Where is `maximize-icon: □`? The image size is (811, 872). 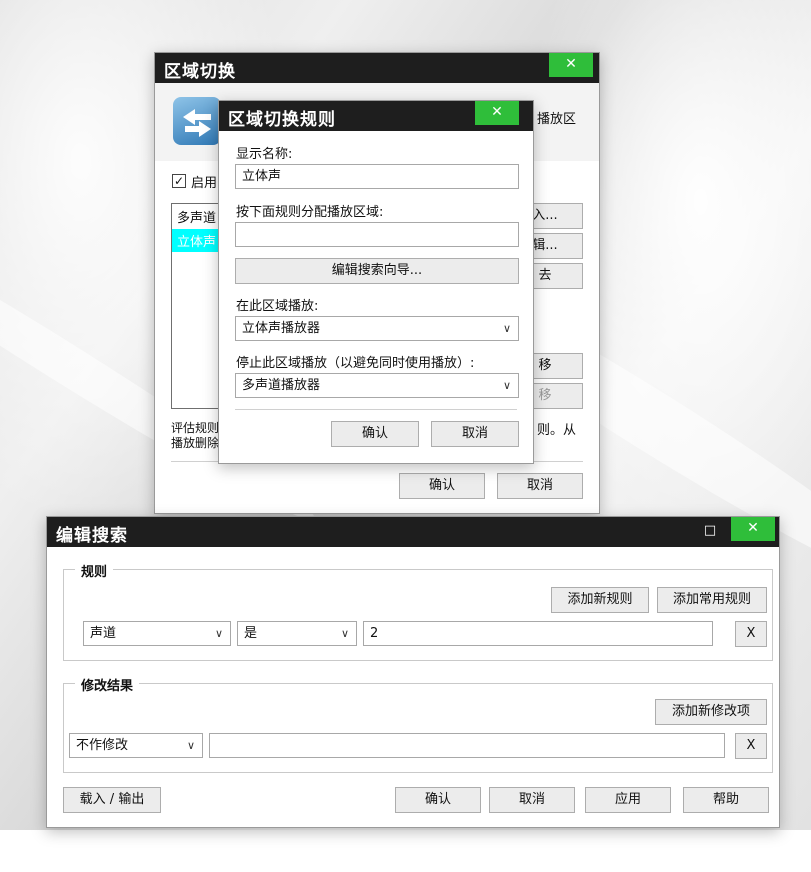 maximize-icon: □ is located at coordinates (710, 531).